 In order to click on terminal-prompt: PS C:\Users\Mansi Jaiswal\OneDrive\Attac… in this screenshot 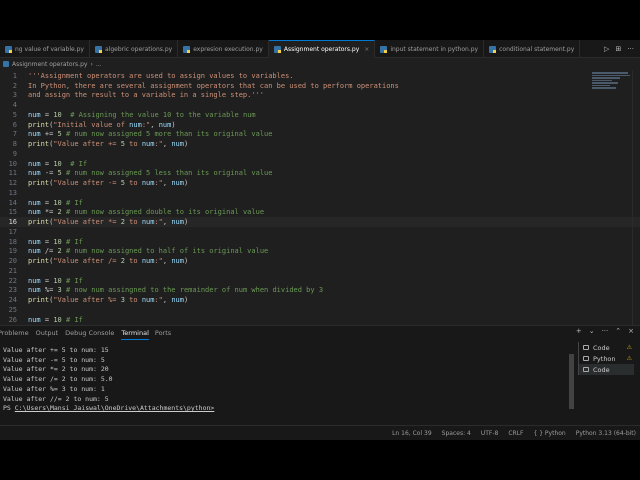, I will do `click(108, 409)`.